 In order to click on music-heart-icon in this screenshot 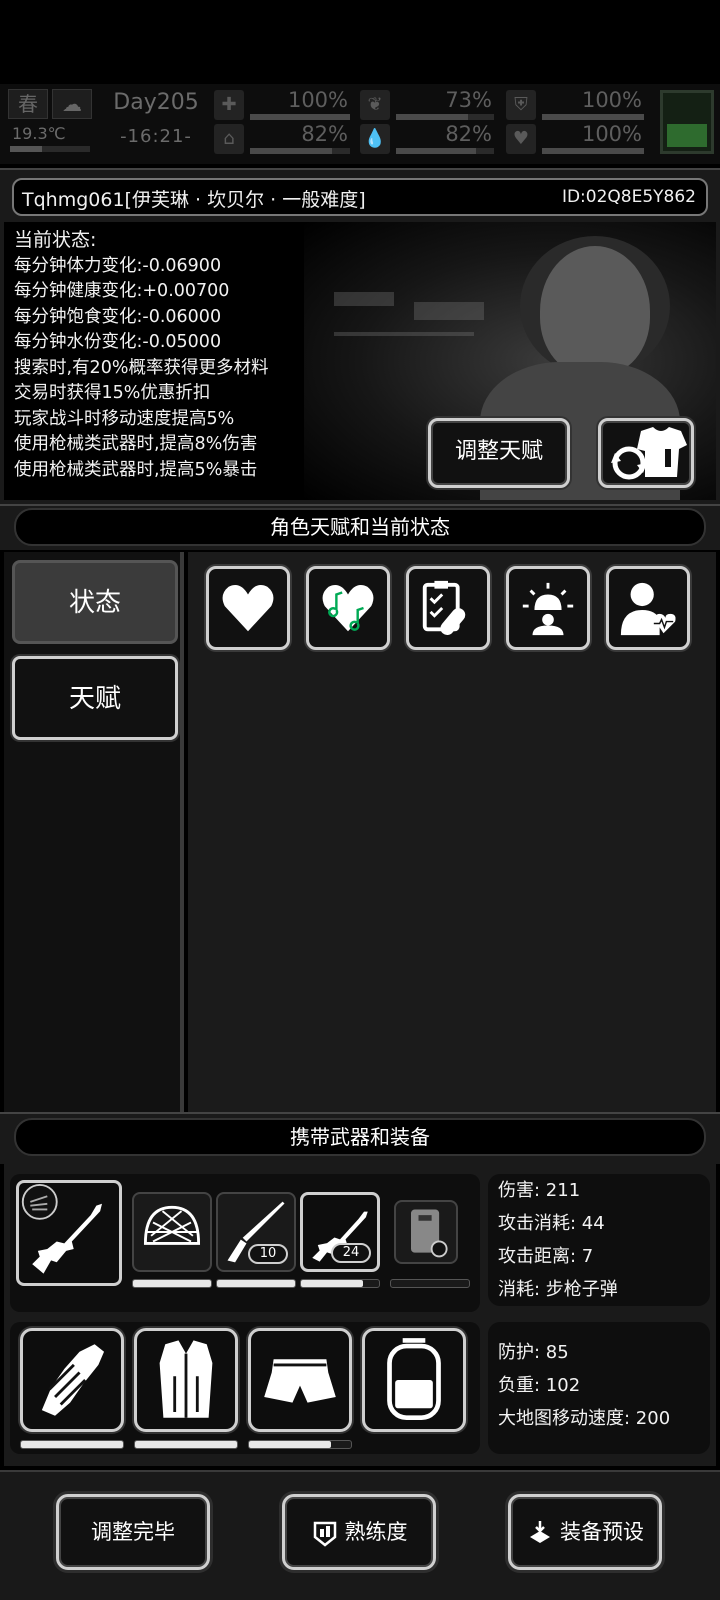, I will do `click(348, 608)`.